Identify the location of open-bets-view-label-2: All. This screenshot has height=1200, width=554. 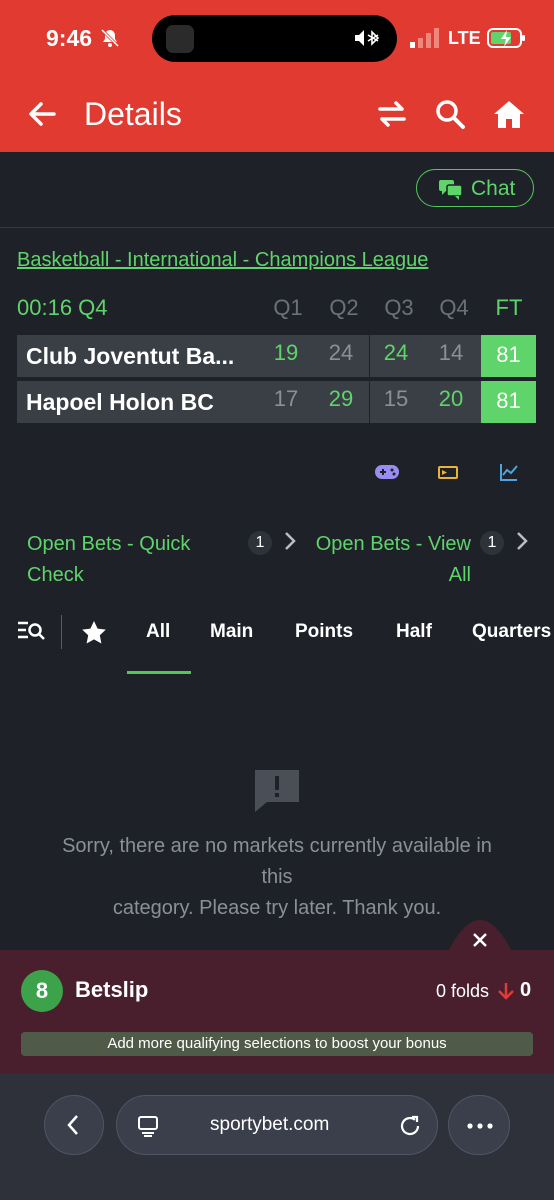
(459, 575).